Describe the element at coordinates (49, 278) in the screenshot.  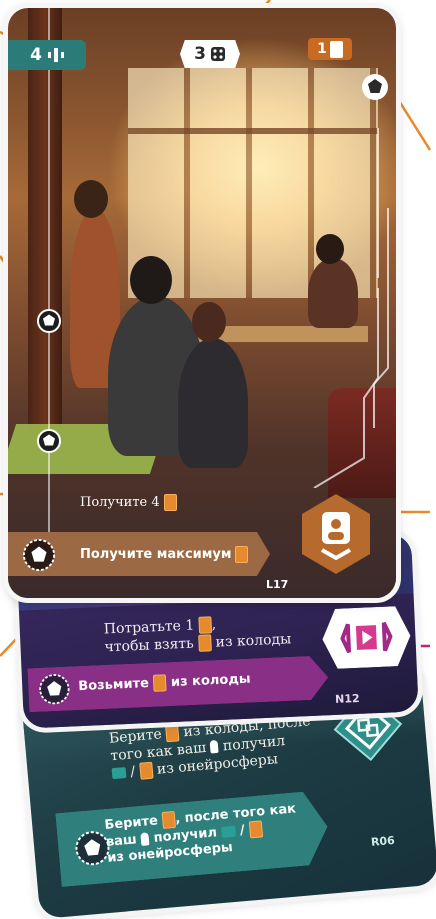
I see `track-line` at that location.